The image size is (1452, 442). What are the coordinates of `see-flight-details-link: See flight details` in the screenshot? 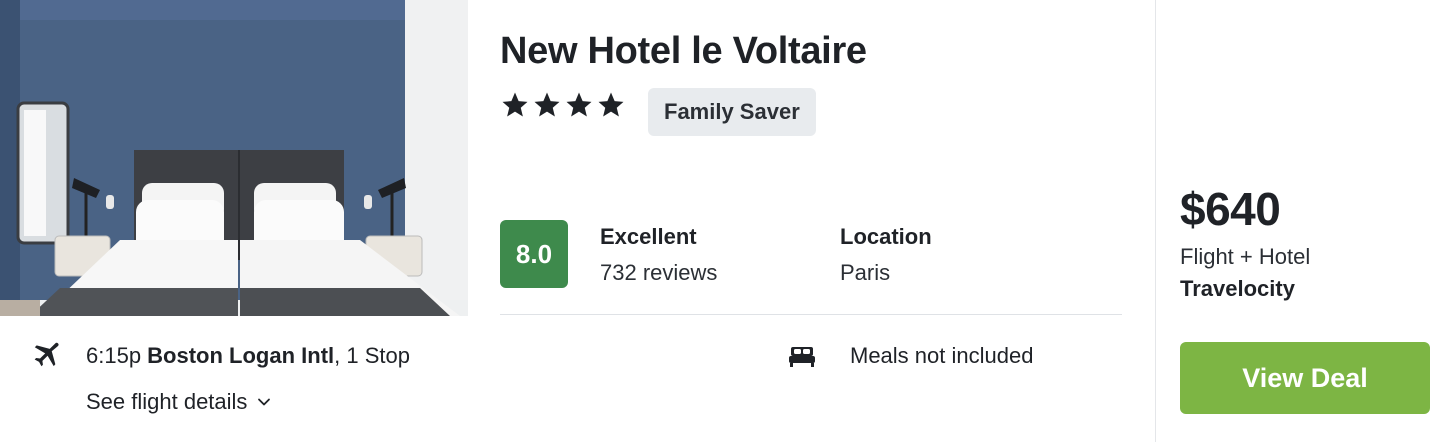 It's located at (178, 402).